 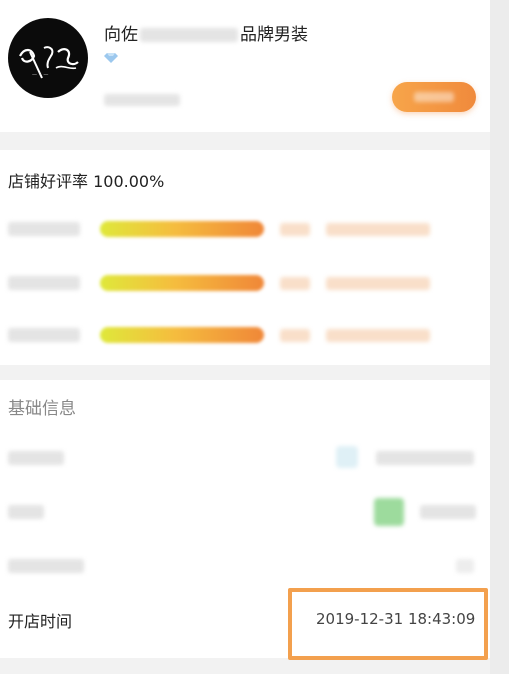 I want to click on shop-name-suffix: 品牌男装, so click(x=274, y=35).